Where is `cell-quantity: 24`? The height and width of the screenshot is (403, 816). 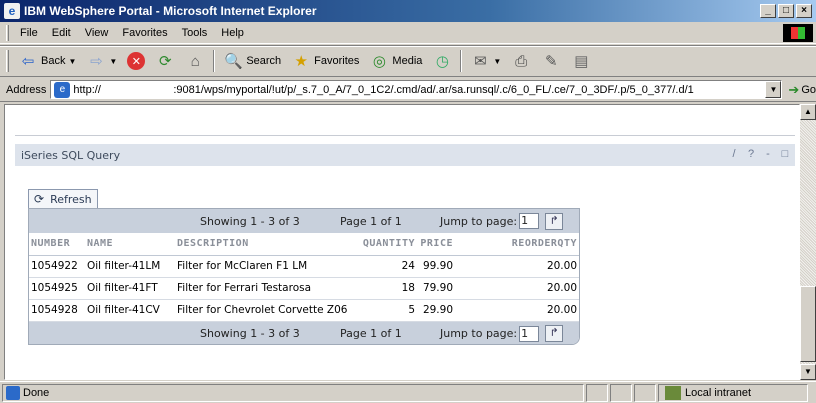 cell-quantity: 24 is located at coordinates (386, 266).